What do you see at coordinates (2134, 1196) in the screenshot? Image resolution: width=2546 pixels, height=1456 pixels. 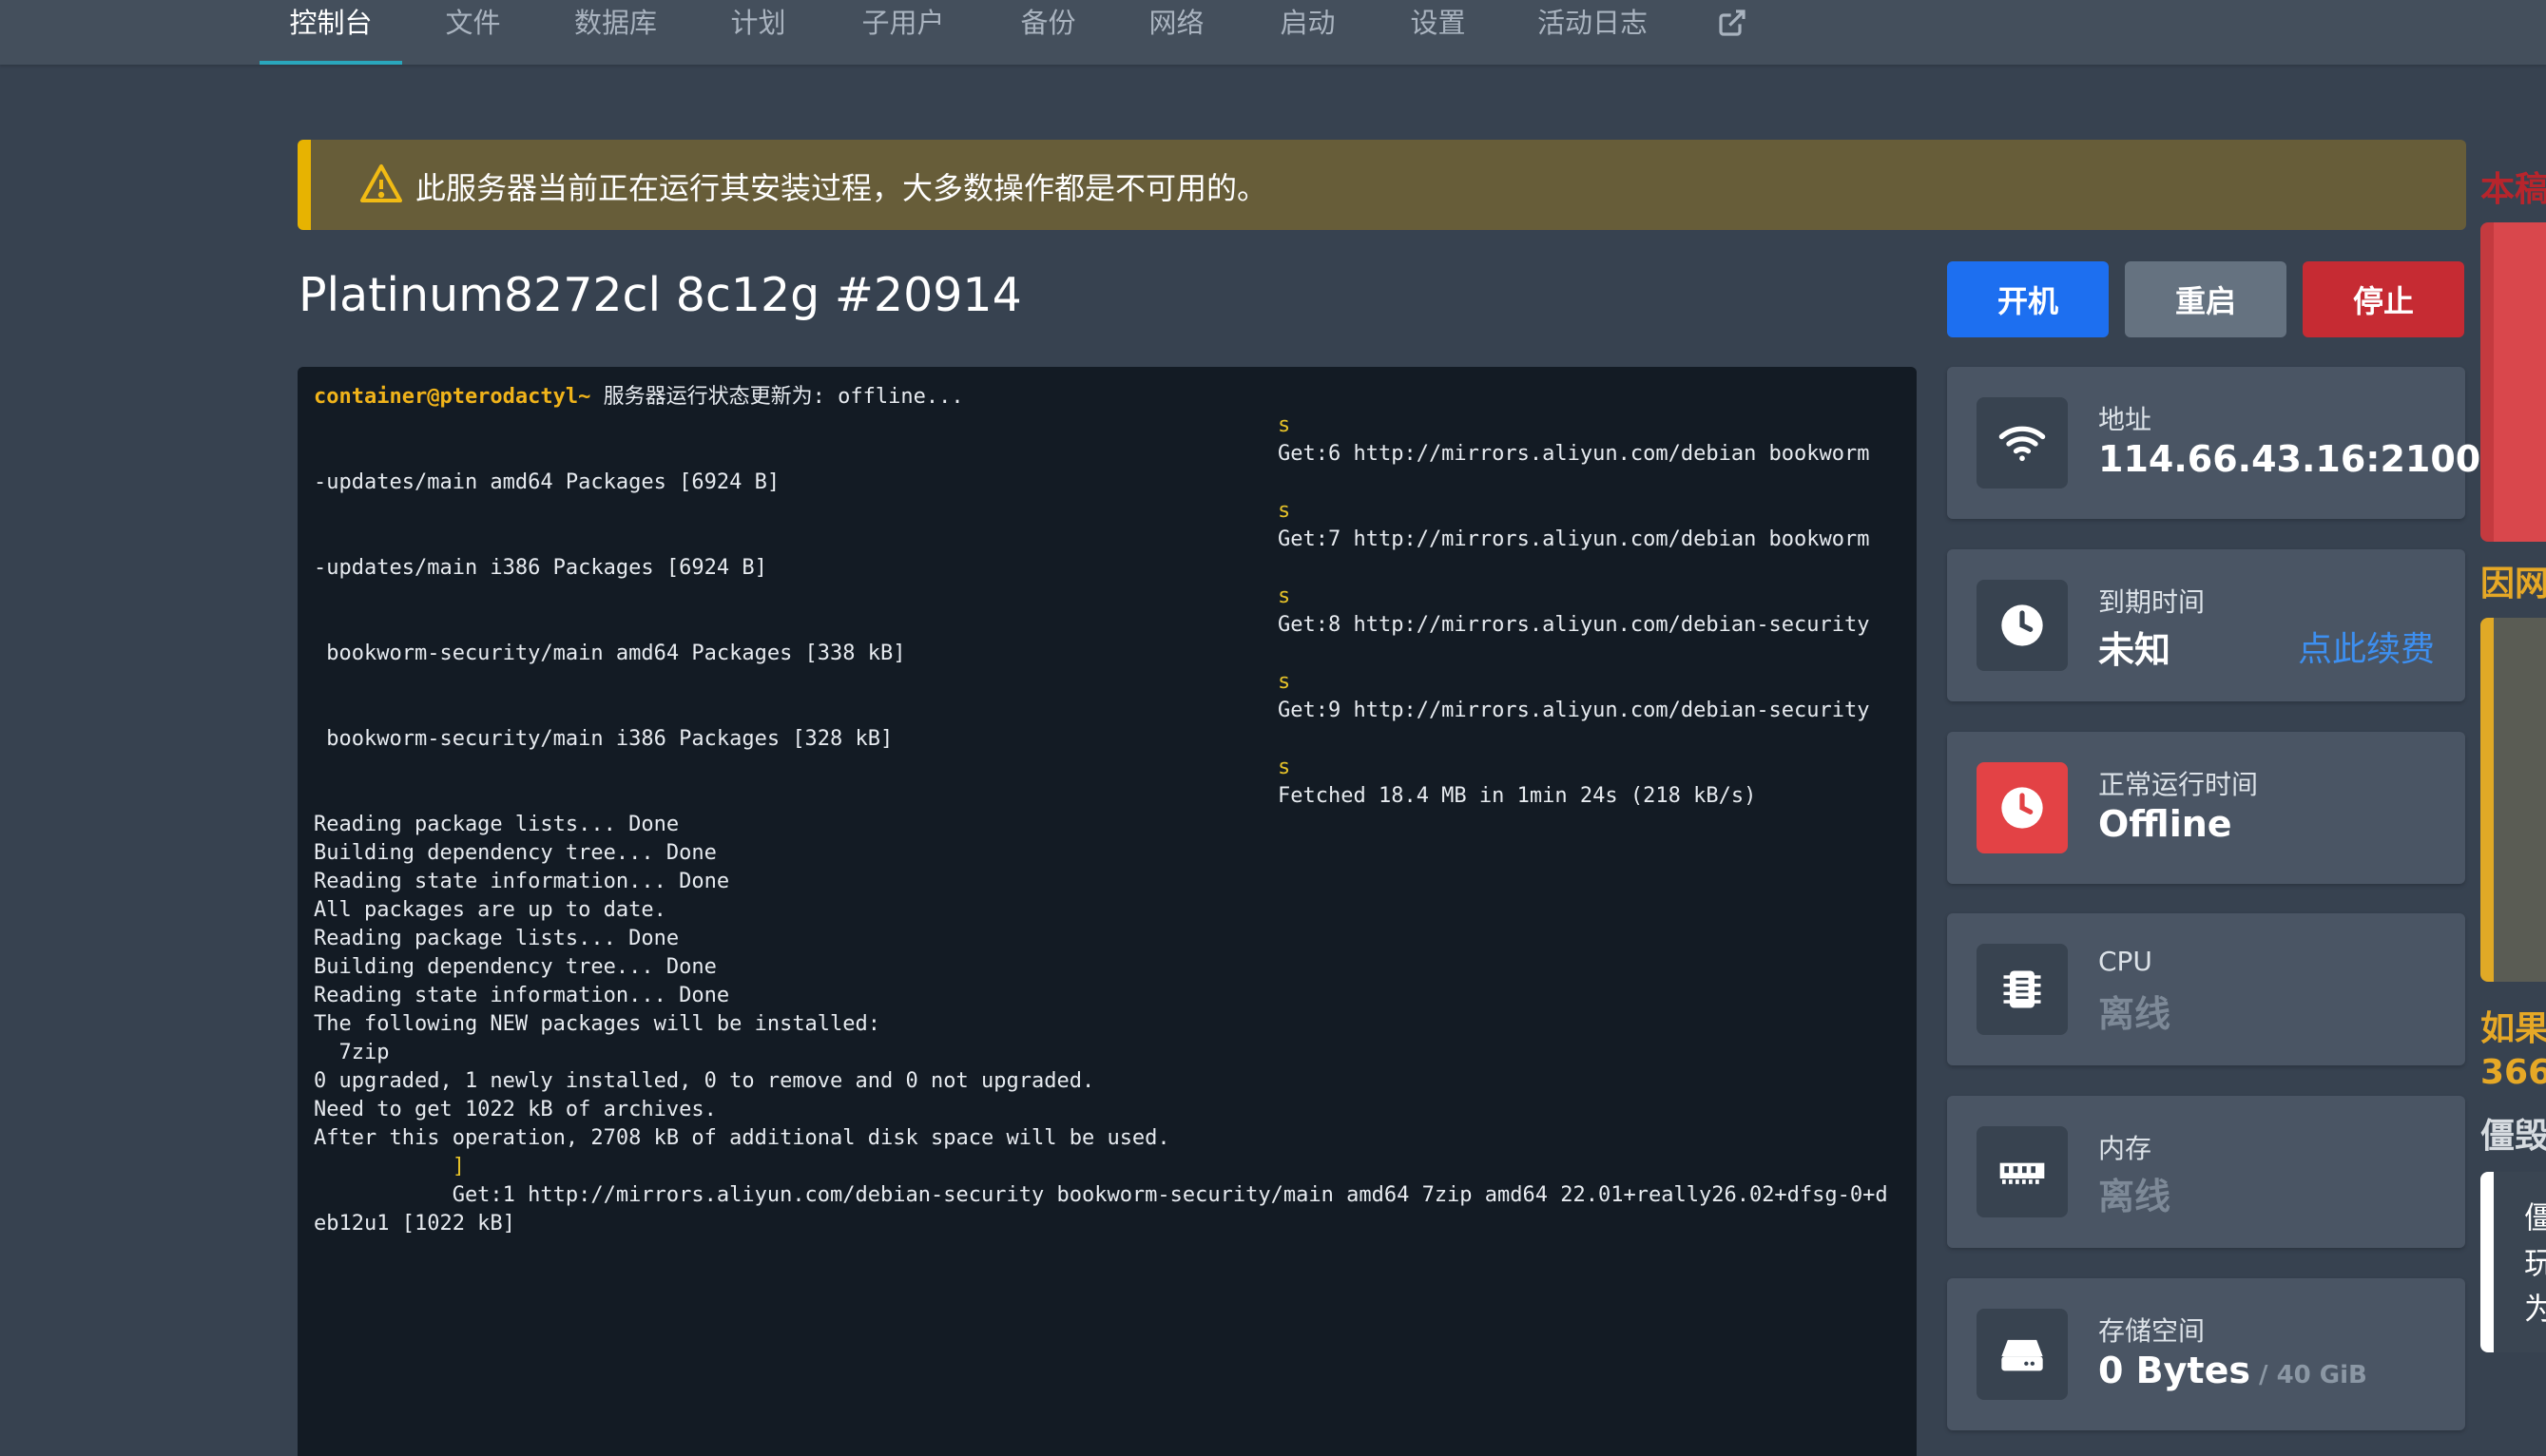 I see `memory-value: 离线` at bounding box center [2134, 1196].